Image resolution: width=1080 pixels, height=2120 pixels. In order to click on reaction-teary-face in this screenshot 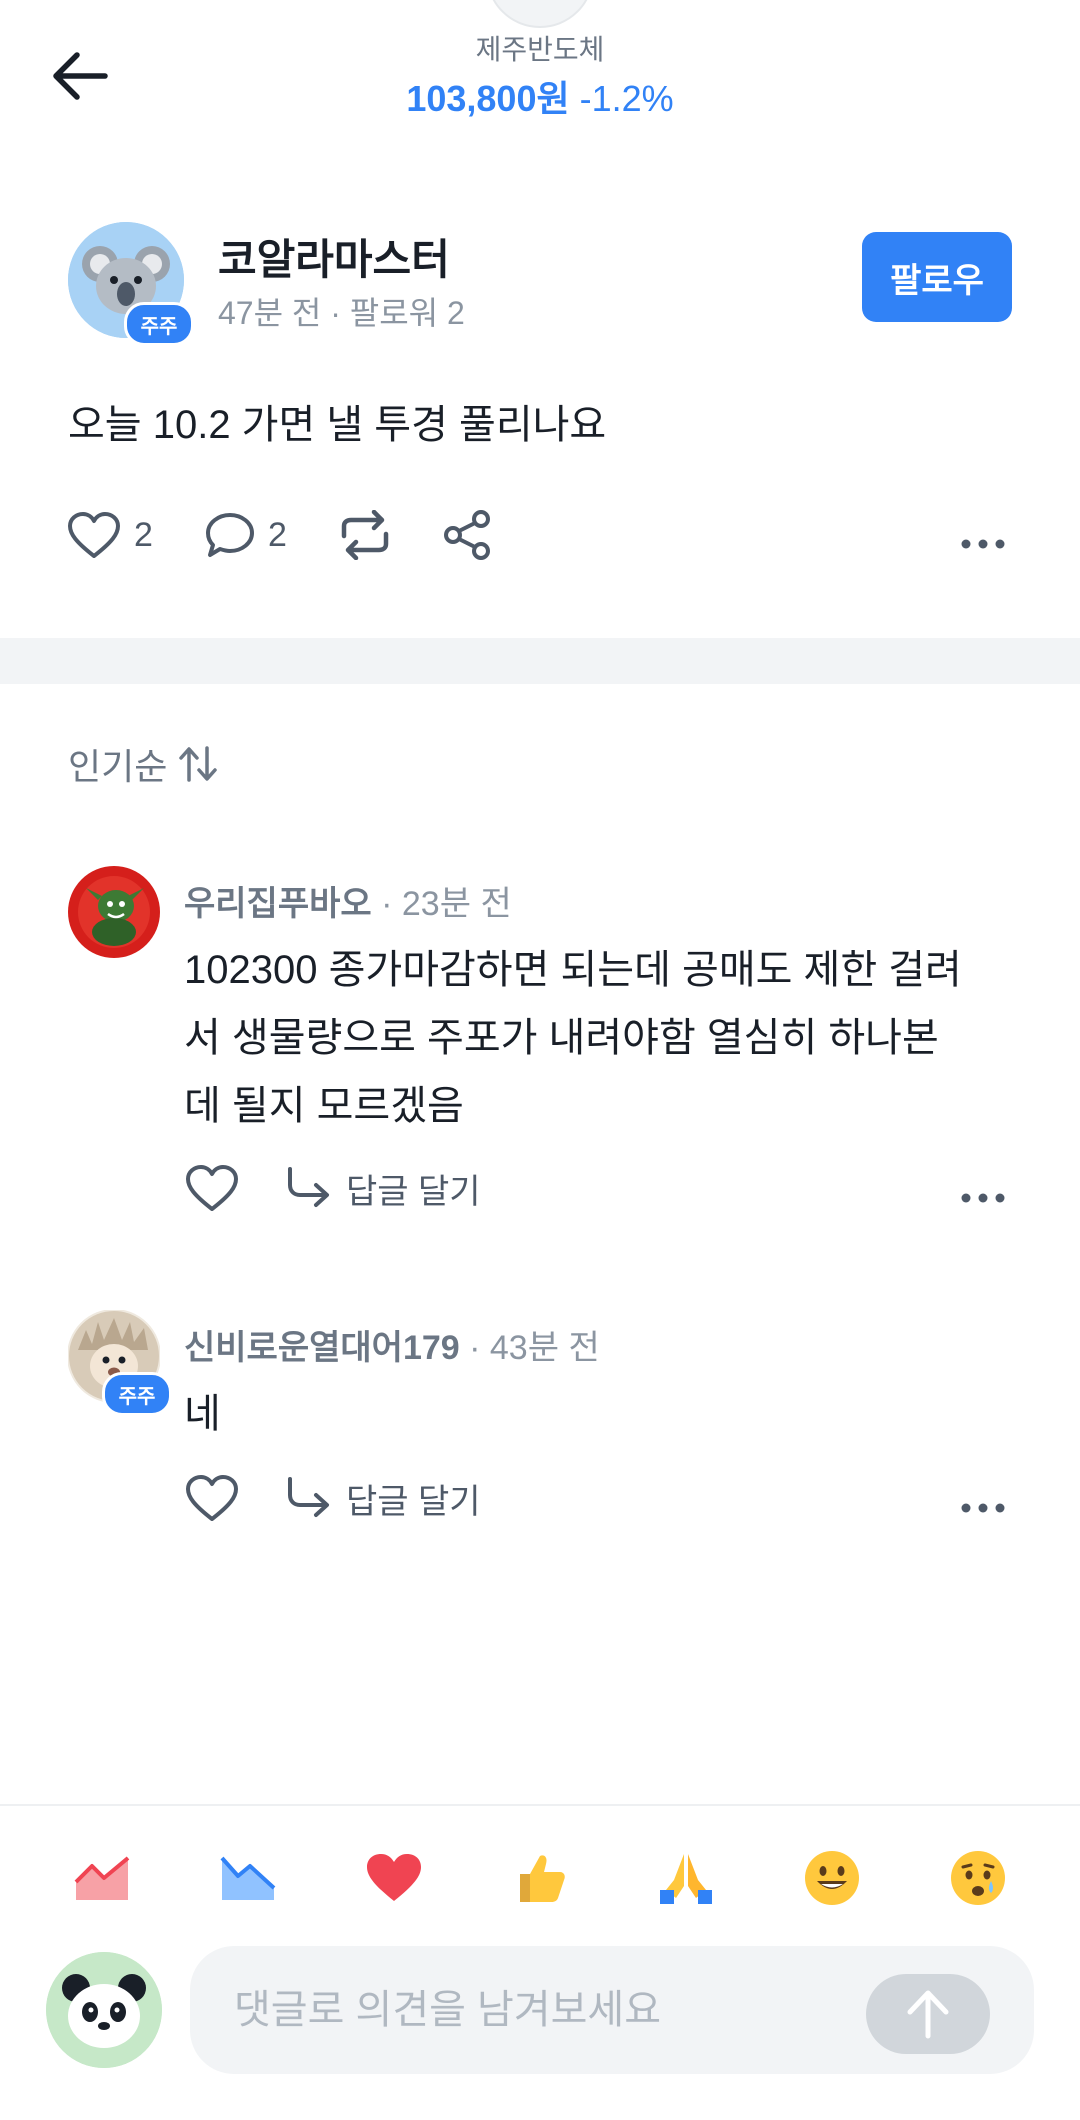, I will do `click(978, 1878)`.